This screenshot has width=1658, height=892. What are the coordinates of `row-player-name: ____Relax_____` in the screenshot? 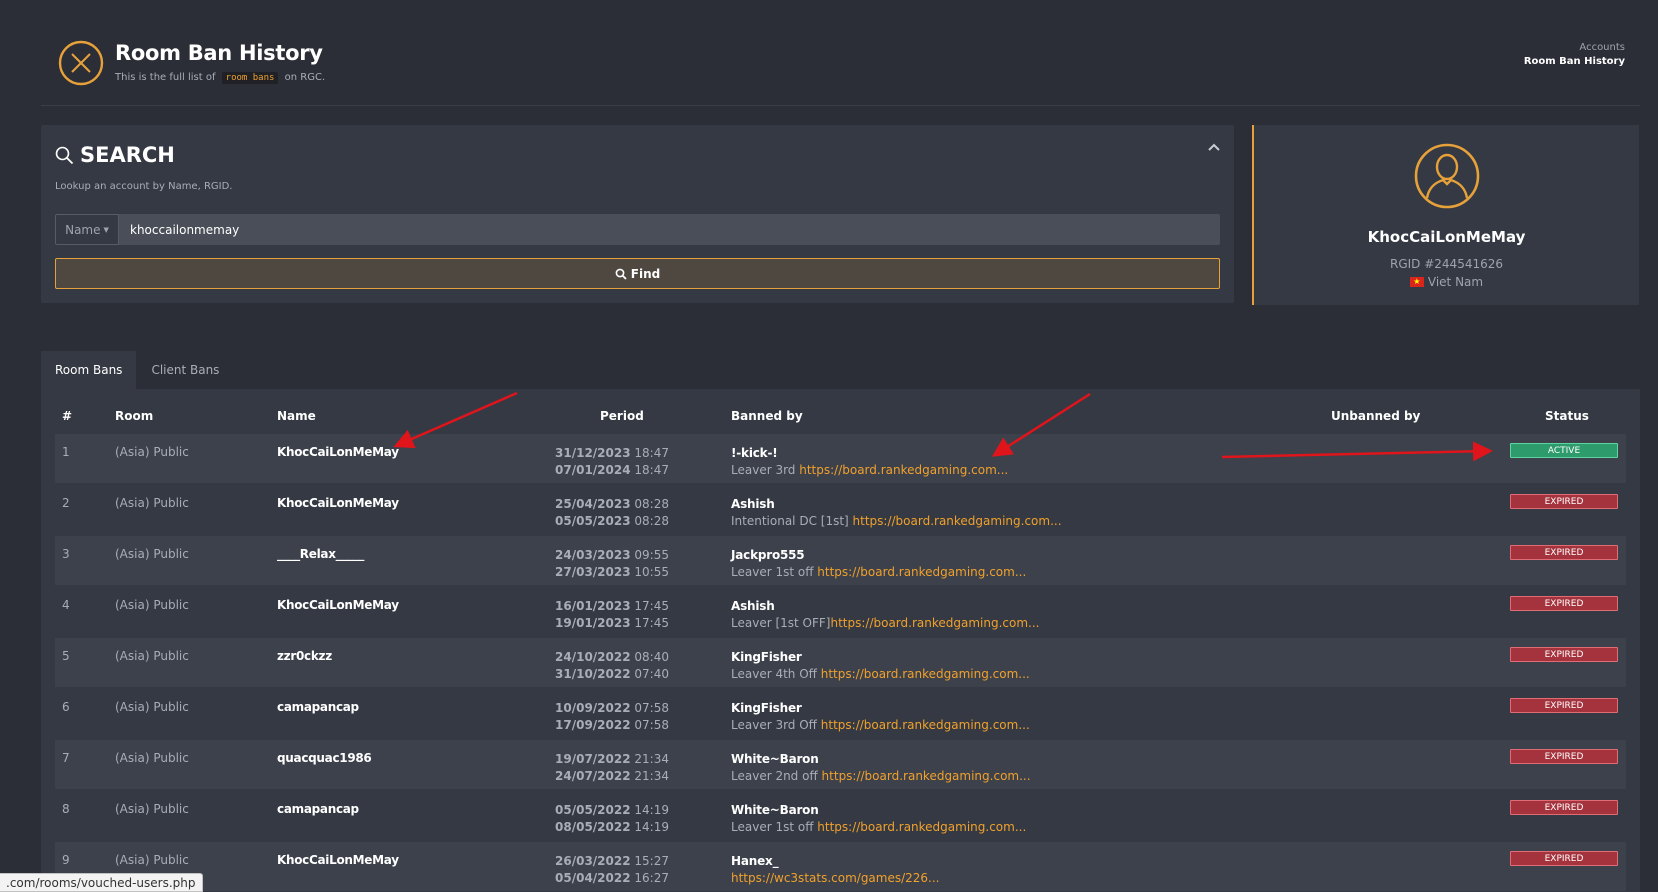 It's located at (320, 554).